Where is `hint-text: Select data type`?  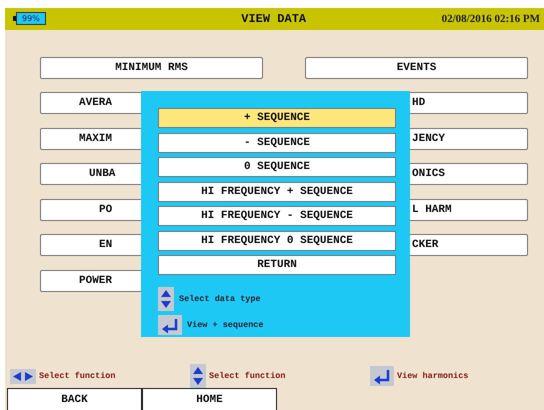 hint-text: Select data type is located at coordinates (220, 299).